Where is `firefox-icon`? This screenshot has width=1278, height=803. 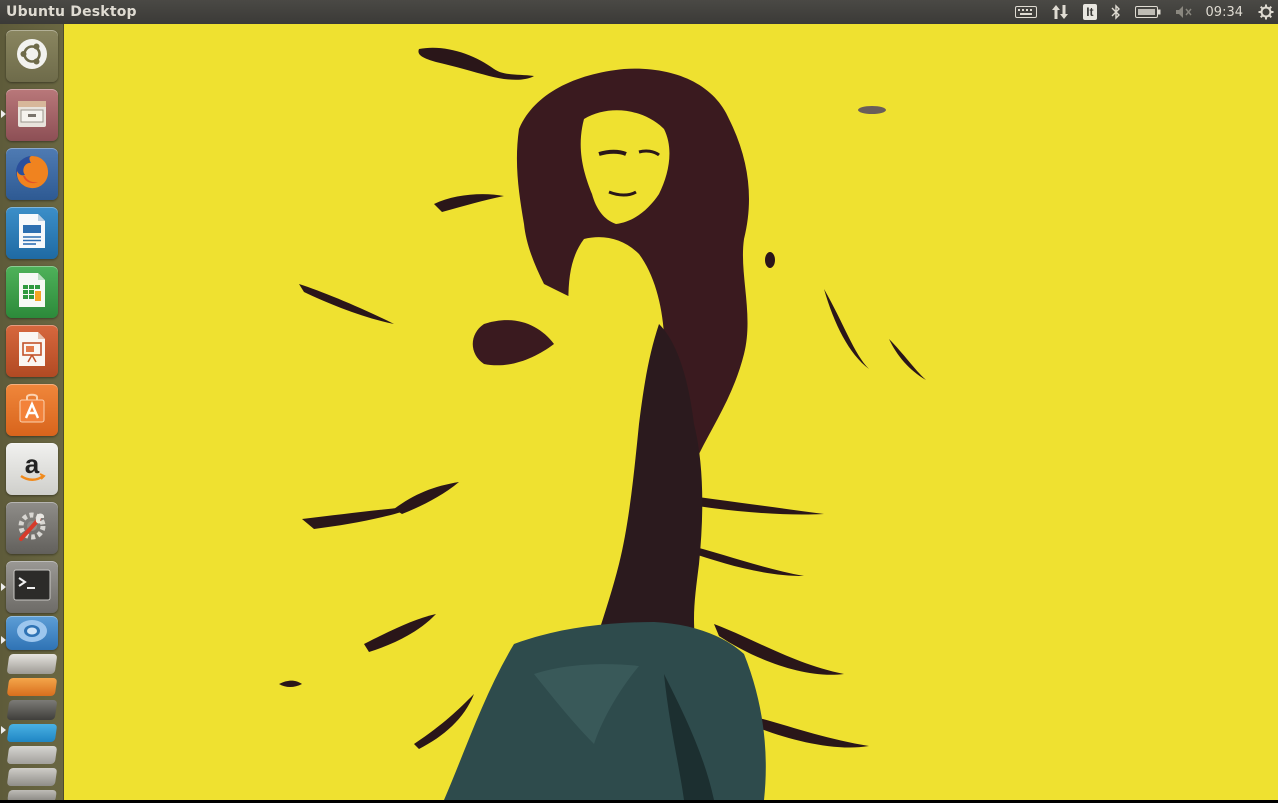 firefox-icon is located at coordinates (32, 174).